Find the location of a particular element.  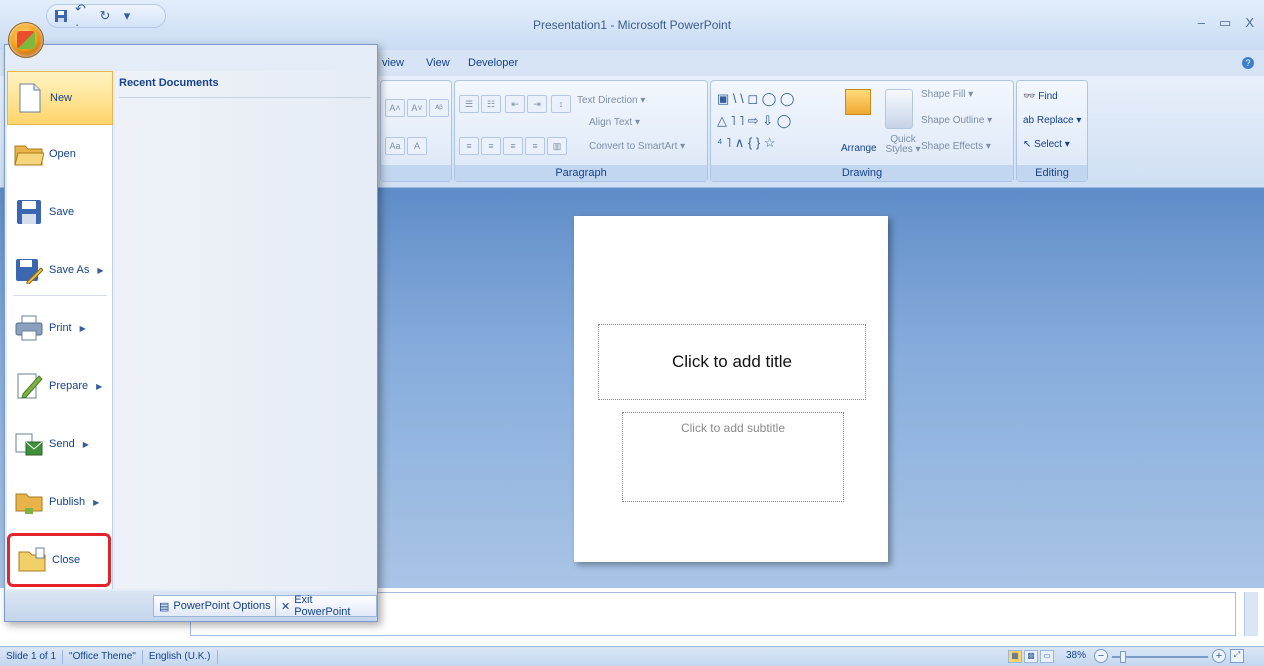

align-text-button: Align Text ▾ is located at coordinates (614, 122).